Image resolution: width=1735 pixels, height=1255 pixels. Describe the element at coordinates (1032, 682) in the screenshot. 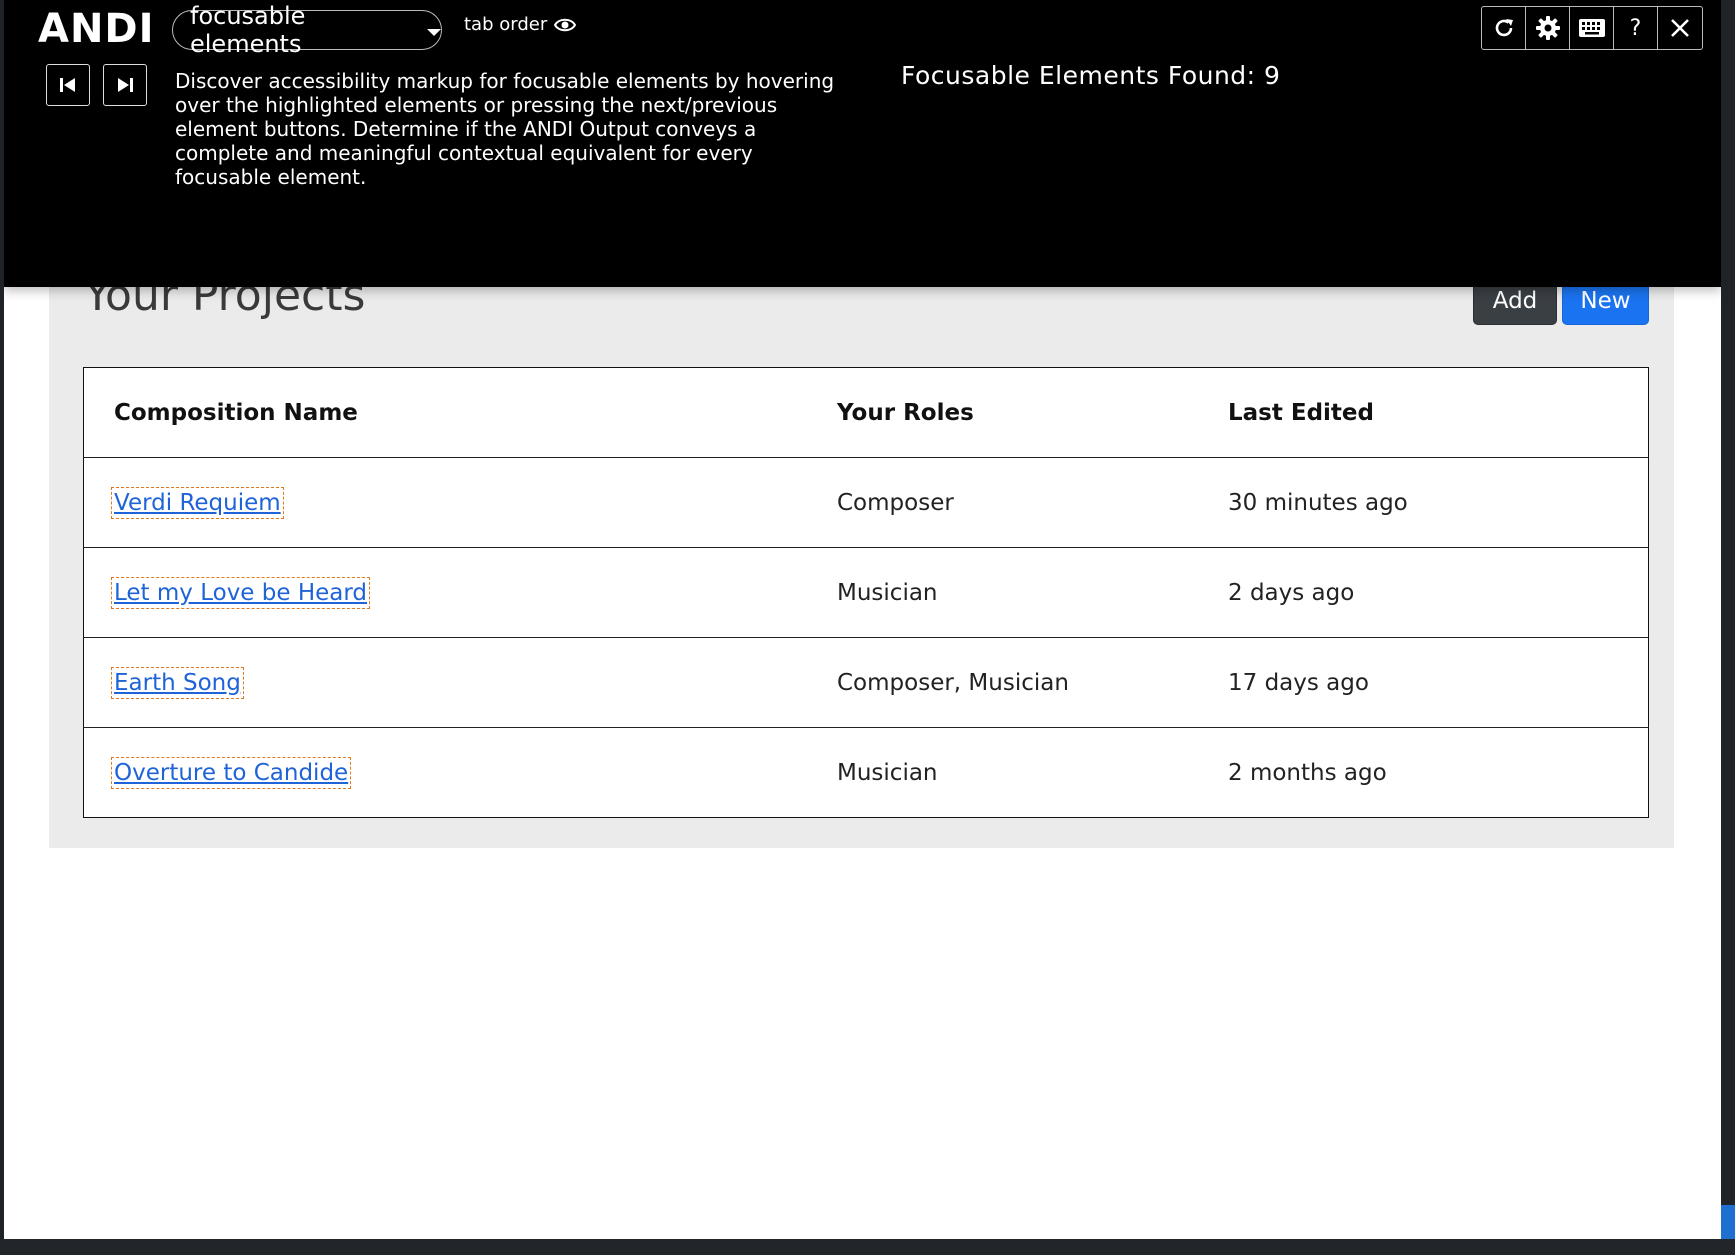

I see `roles-cell: Composer, Musician` at that location.